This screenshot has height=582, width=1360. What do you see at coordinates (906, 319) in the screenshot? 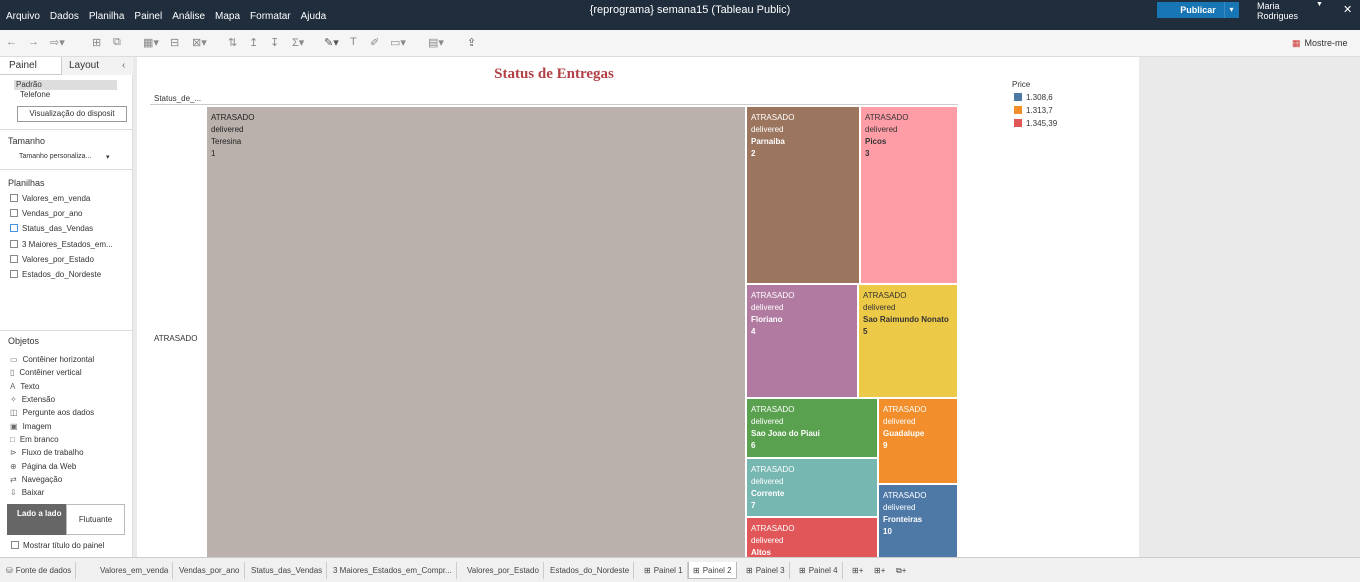
I see `tile-city-label: Sao Raimundo Nonato` at bounding box center [906, 319].